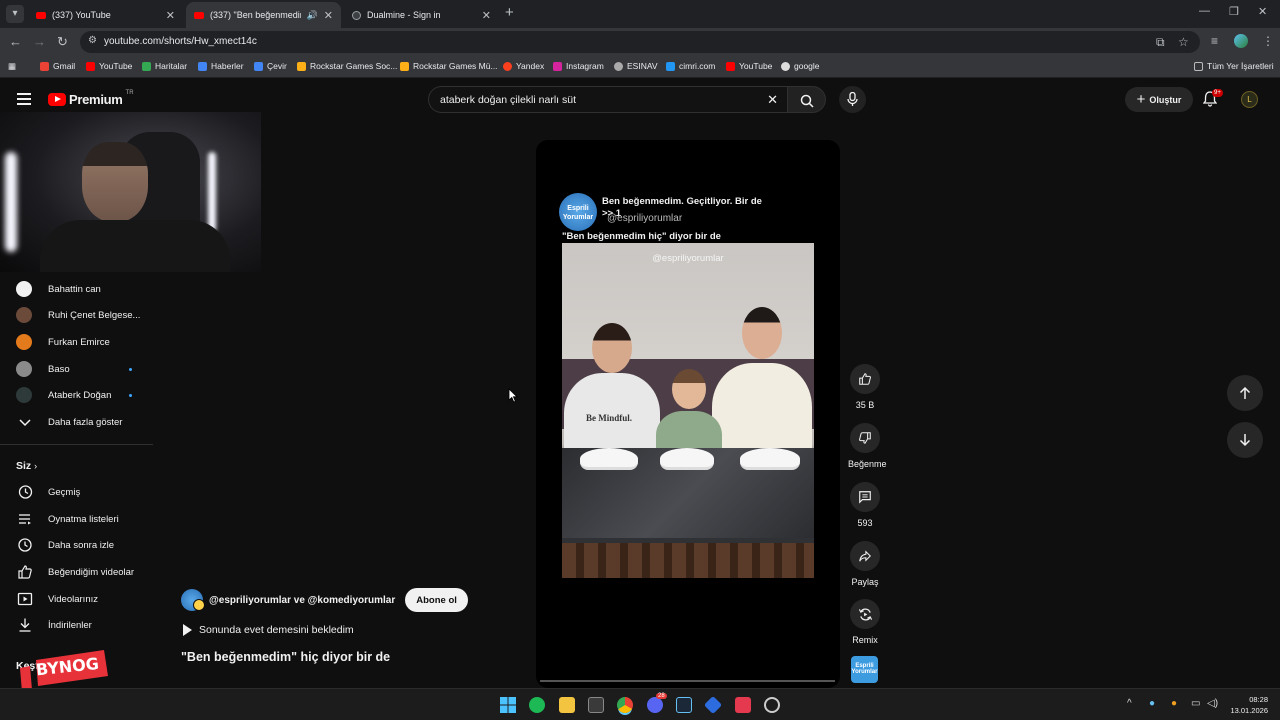 Image resolution: width=1280 pixels, height=720 pixels. I want to click on subscribe-button: Abone ol, so click(436, 600).